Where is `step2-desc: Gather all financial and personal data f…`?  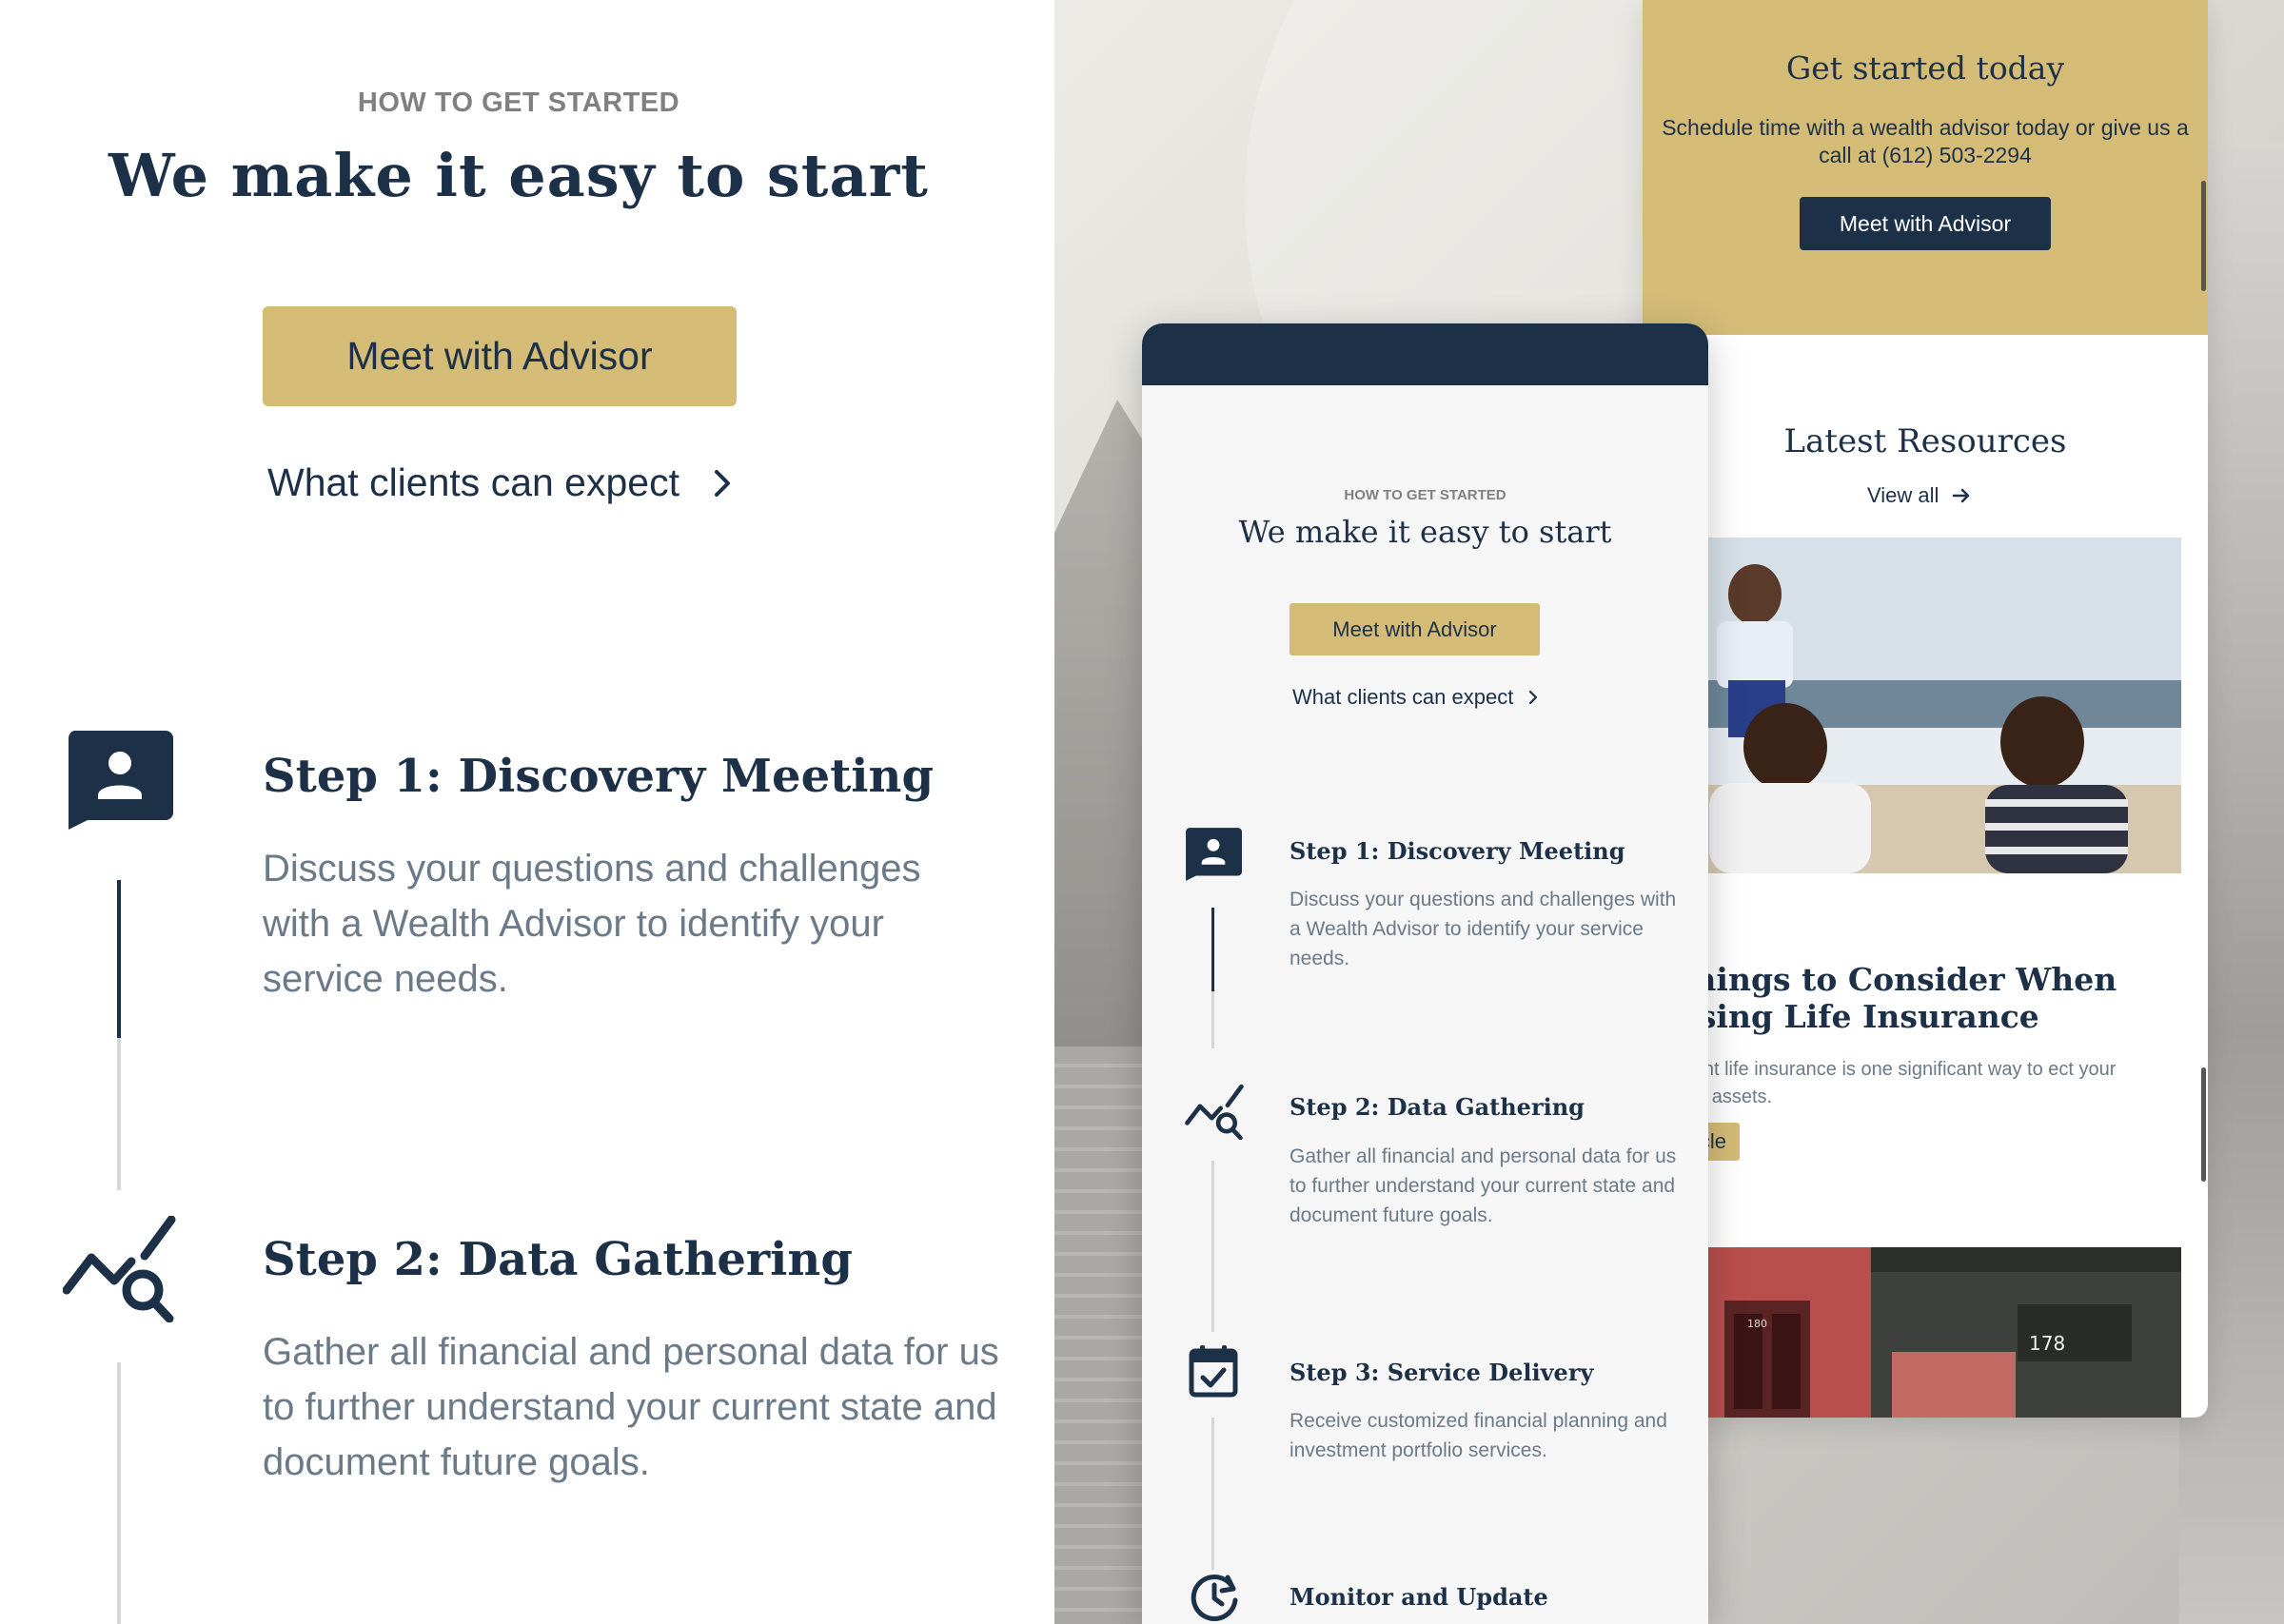 step2-desc: Gather all financial and personal data f… is located at coordinates (631, 1407).